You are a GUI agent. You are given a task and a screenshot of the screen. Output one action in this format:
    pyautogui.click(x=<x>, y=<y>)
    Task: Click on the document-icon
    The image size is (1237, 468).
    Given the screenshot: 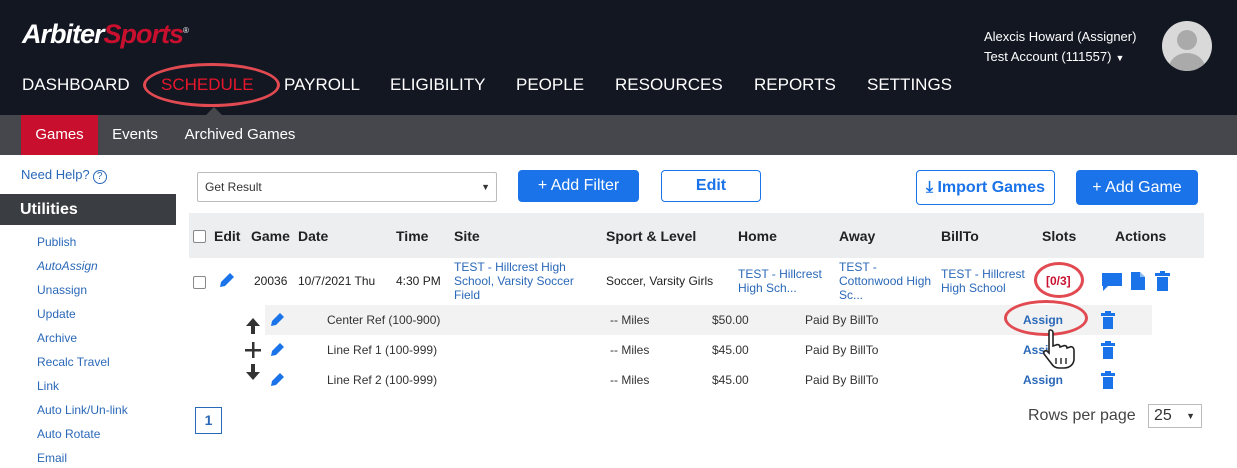 What is the action you would take?
    pyautogui.click(x=1138, y=281)
    